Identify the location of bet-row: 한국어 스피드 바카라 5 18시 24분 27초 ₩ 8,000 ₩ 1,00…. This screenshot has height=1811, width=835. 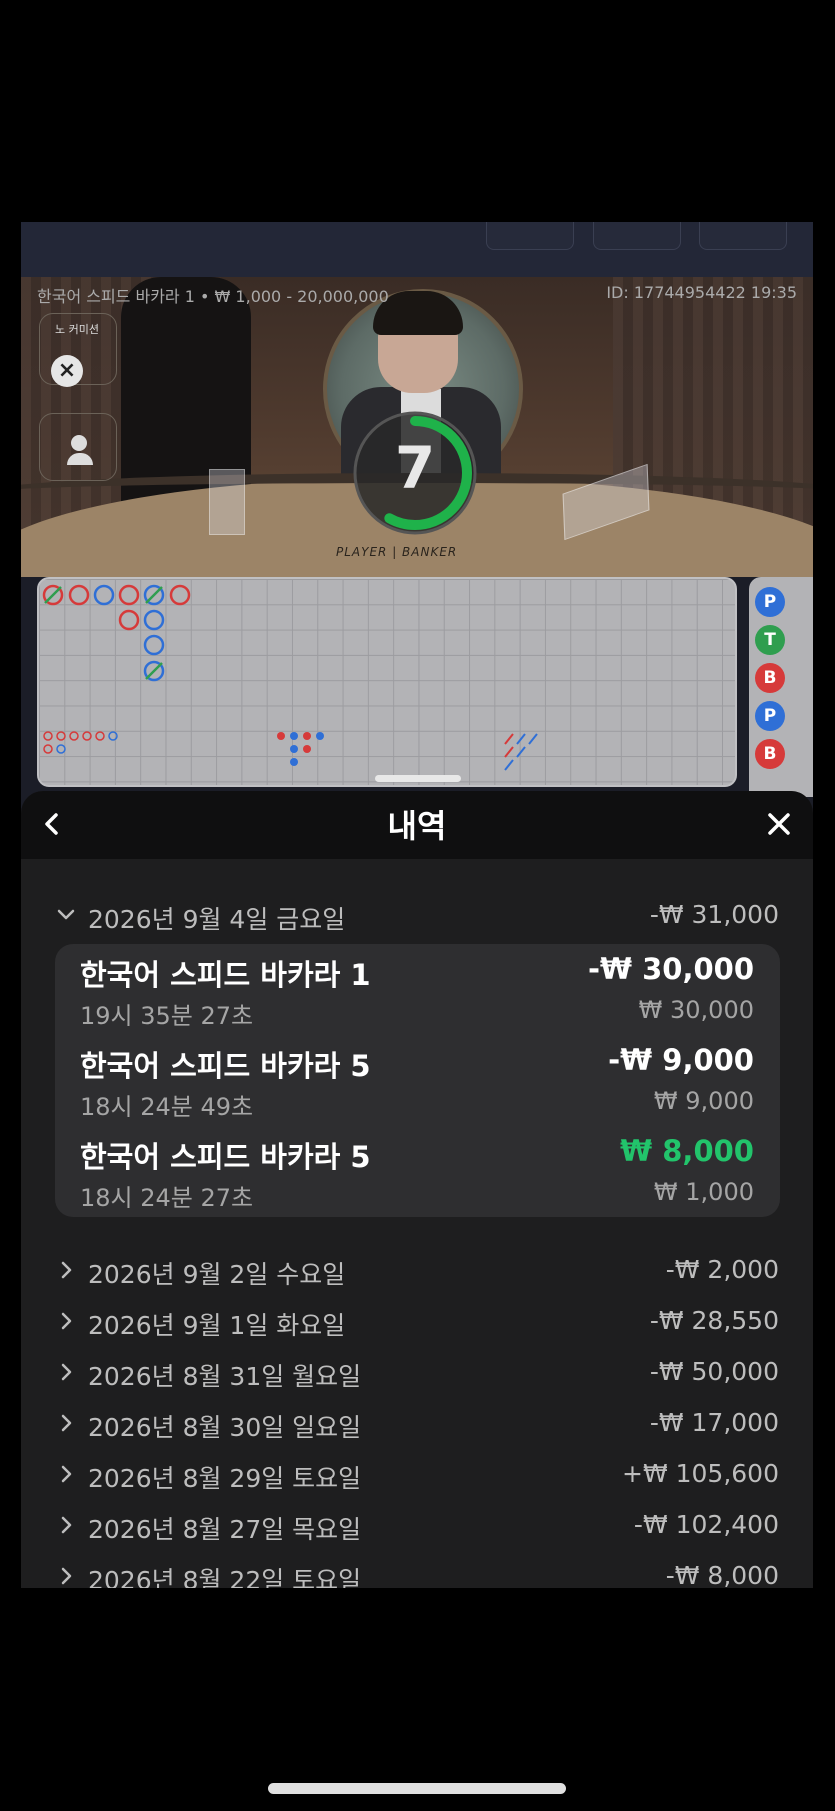
(417, 1175).